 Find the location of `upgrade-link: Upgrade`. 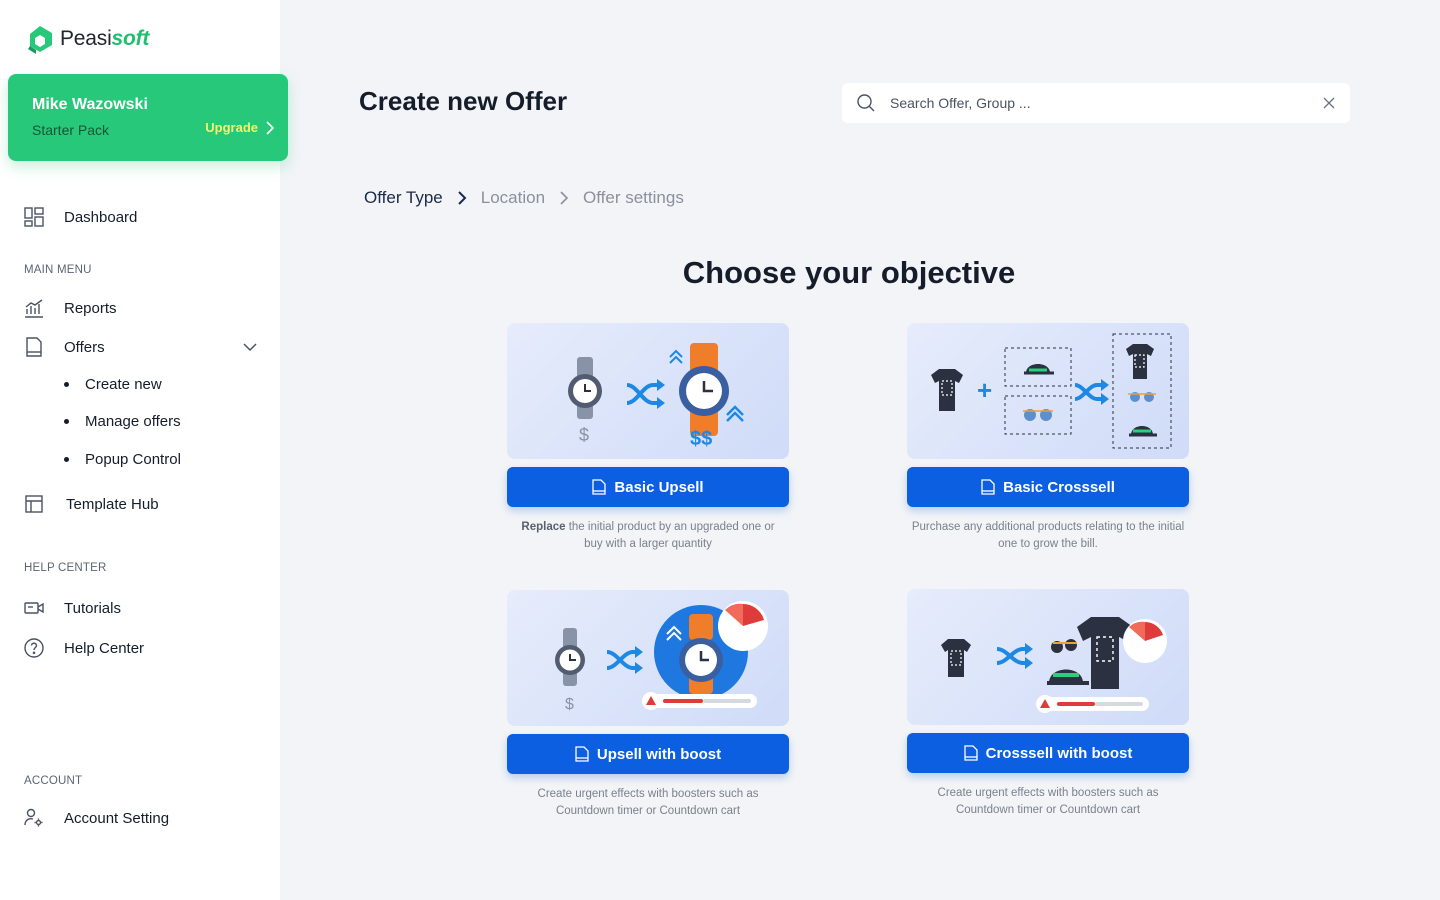

upgrade-link: Upgrade is located at coordinates (240, 127).